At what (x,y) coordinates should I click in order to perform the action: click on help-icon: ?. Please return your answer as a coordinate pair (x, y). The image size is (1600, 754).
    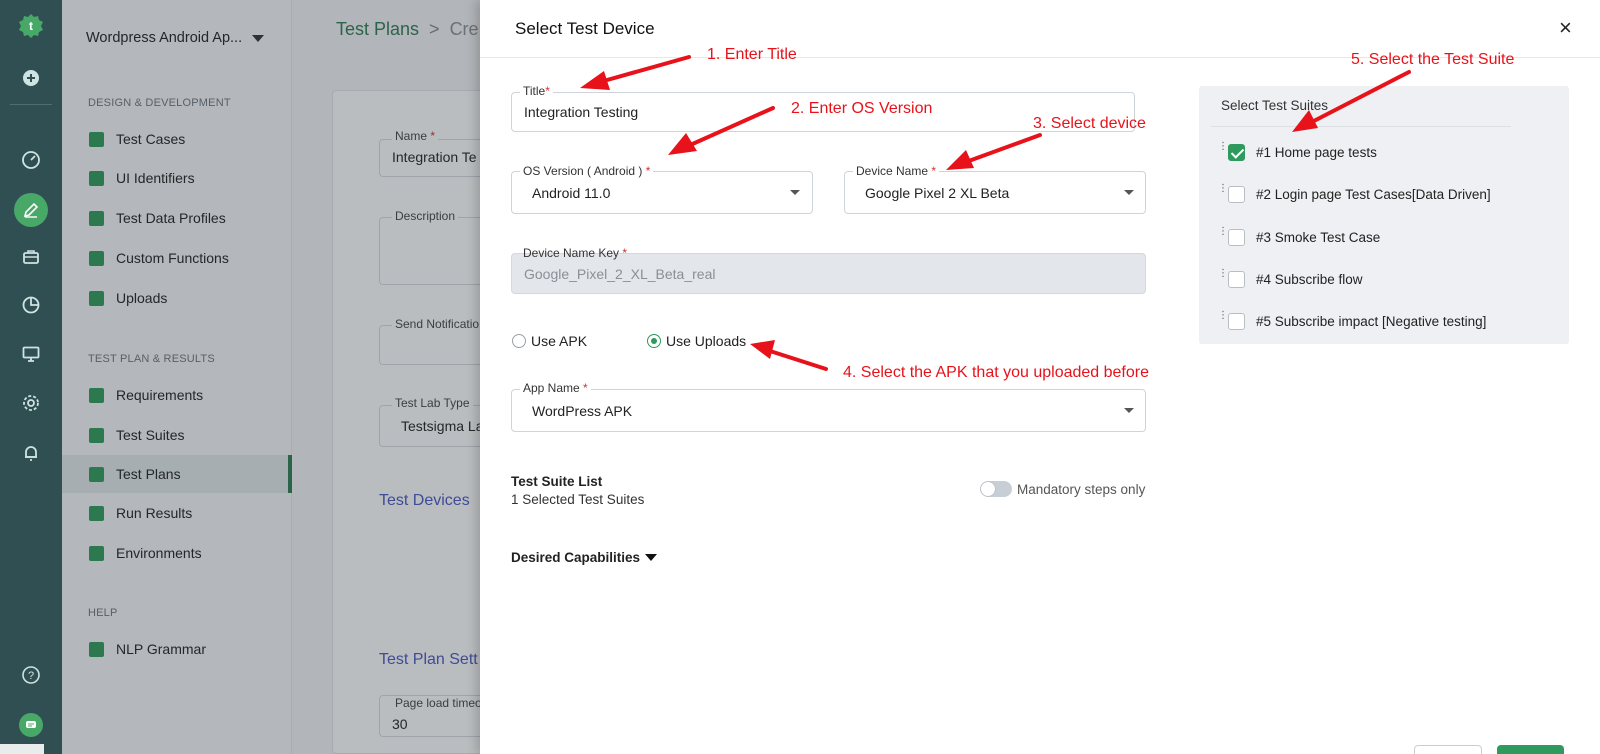
    Looking at the image, I should click on (31, 675).